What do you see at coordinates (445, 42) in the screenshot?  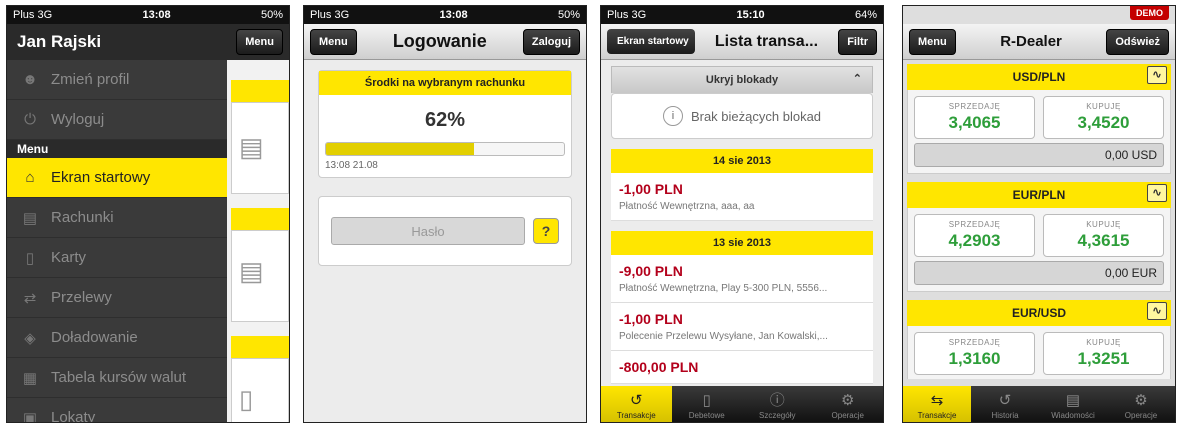 I see `navigation-bar: Menu Logowanie Zaloguj` at bounding box center [445, 42].